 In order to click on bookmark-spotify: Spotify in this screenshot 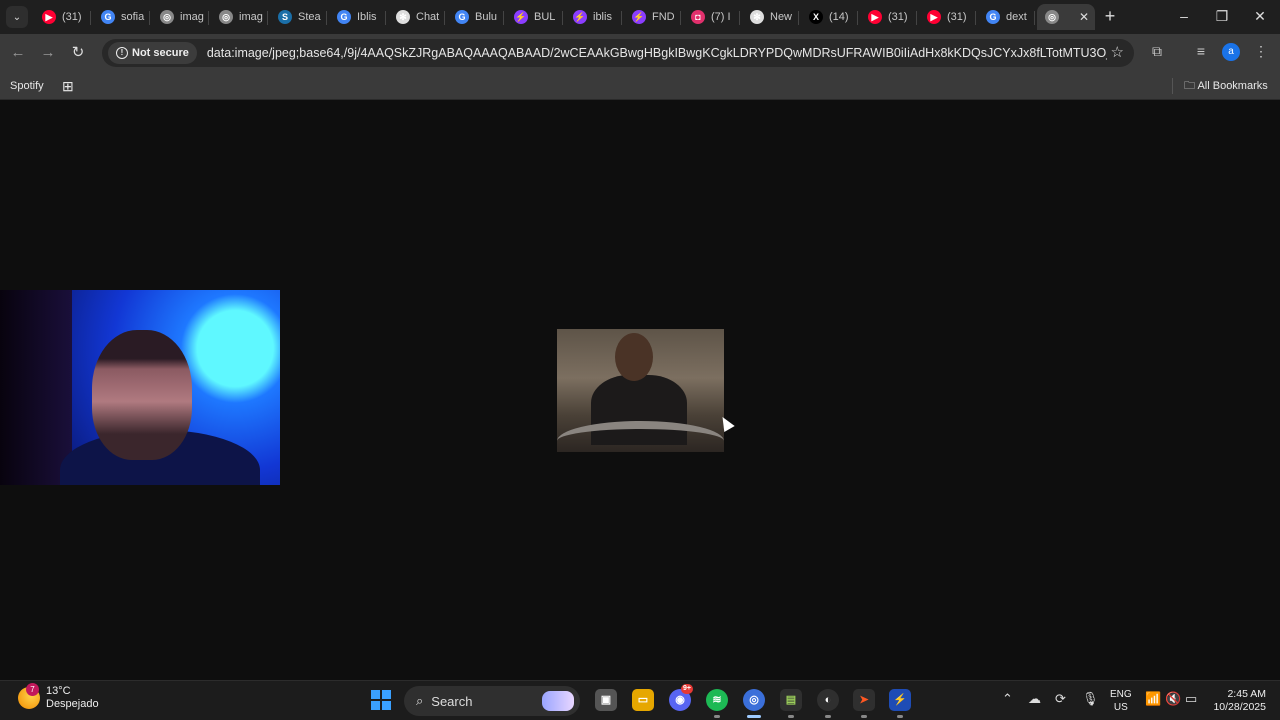, I will do `click(27, 86)`.